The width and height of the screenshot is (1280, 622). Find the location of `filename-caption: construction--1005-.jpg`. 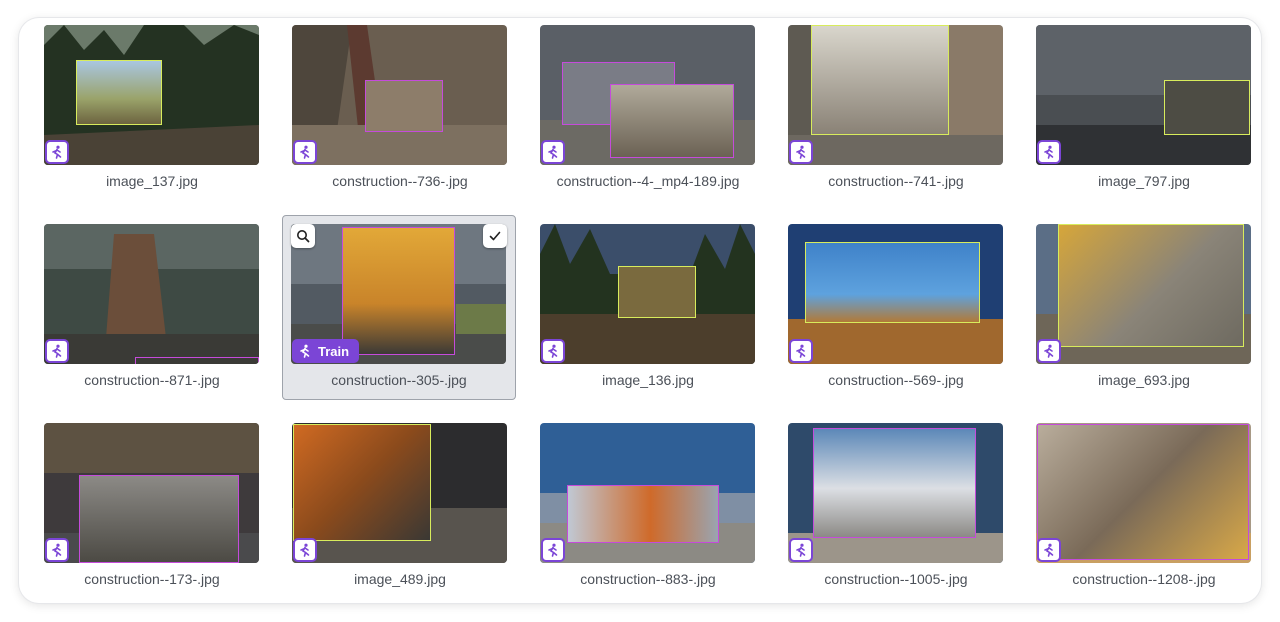

filename-caption: construction--1005-.jpg is located at coordinates (896, 579).